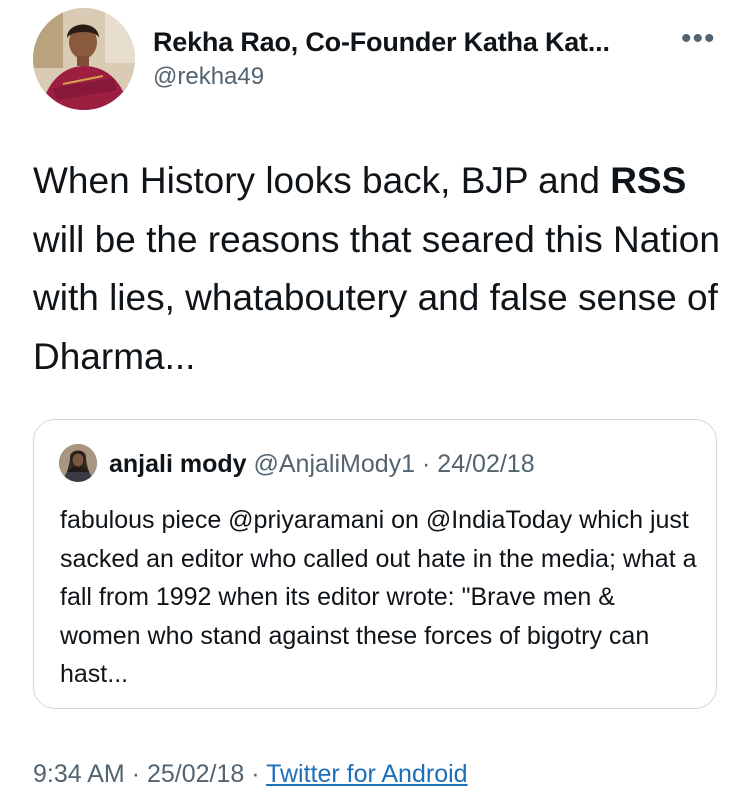  I want to click on tweet-date: 25/02/18, so click(195, 774).